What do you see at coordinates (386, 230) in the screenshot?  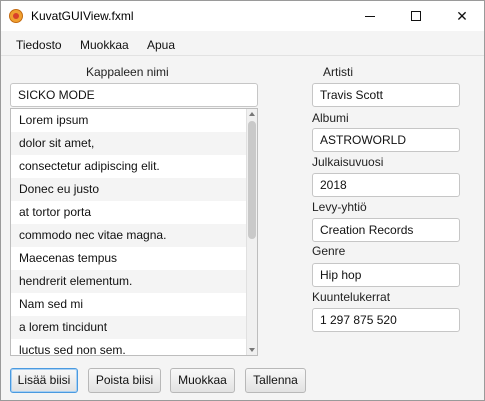 I see `record-label-field: Creation Records` at bounding box center [386, 230].